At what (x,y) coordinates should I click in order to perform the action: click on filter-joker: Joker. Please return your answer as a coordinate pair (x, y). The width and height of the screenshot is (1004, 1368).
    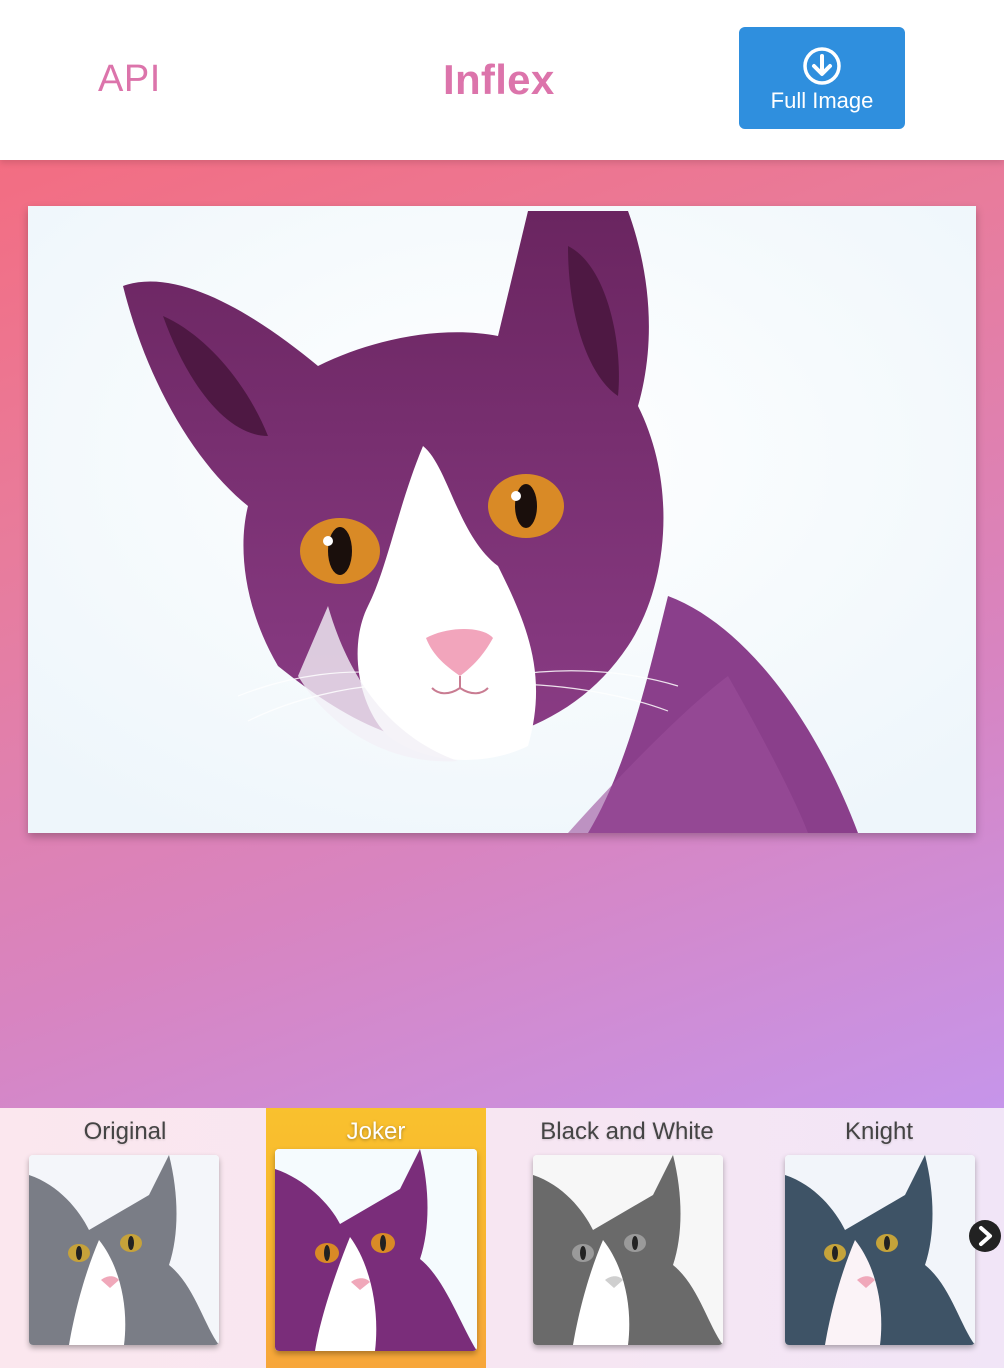
    Looking at the image, I should click on (376, 1238).